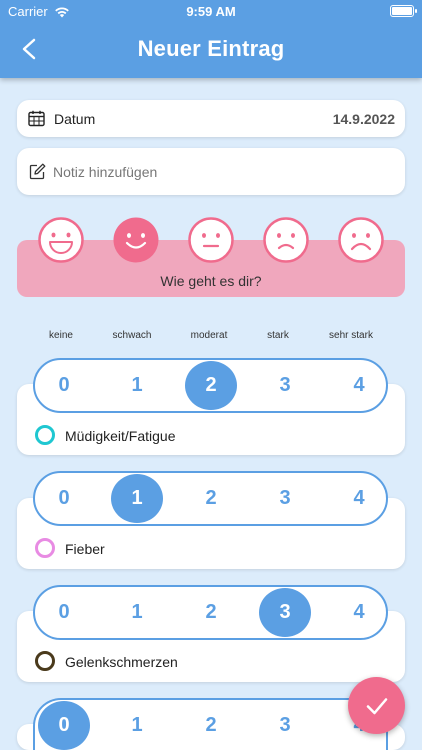  Describe the element at coordinates (218, 172) in the screenshot. I see `note-input` at that location.